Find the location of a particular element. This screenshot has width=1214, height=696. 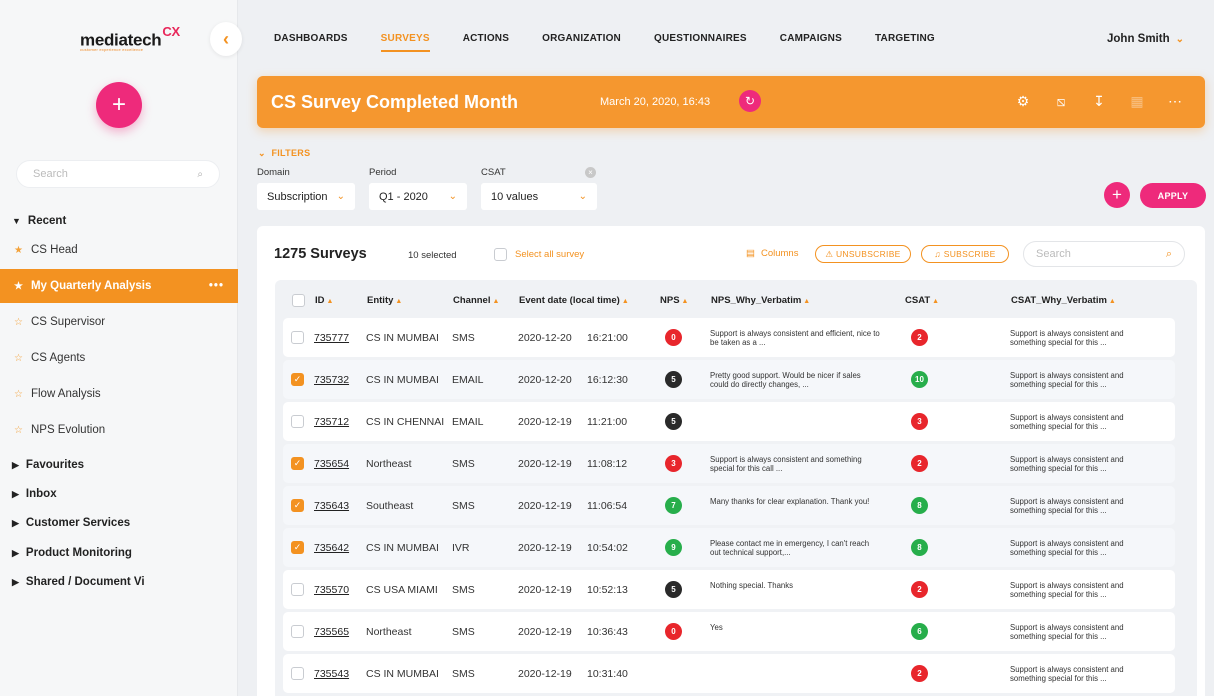

csat-badge: 10 is located at coordinates (919, 379).